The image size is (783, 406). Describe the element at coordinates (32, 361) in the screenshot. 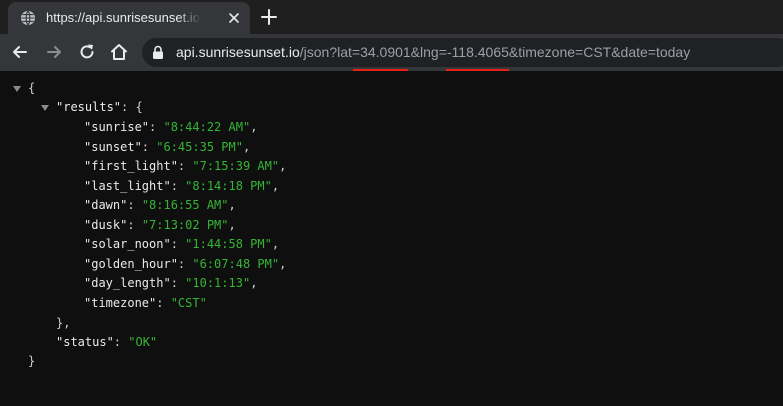

I see `json-close-brace: }` at that location.